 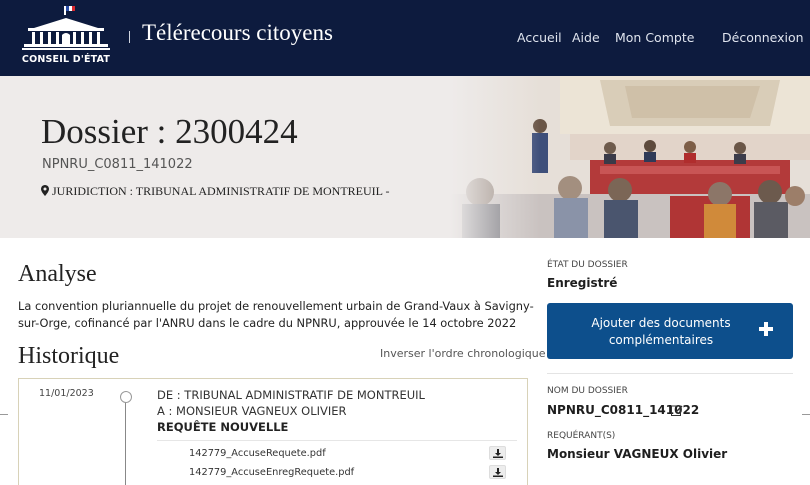 What do you see at coordinates (586, 37) in the screenshot?
I see `nav-aide: Aide` at bounding box center [586, 37].